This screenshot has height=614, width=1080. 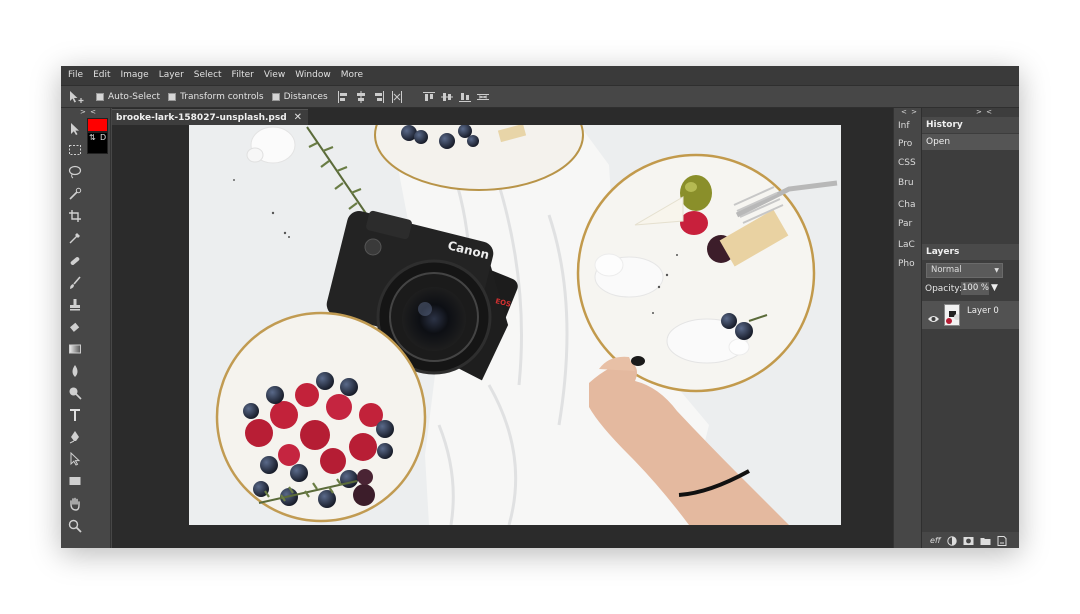 What do you see at coordinates (985, 540) in the screenshot?
I see `folder-icon` at bounding box center [985, 540].